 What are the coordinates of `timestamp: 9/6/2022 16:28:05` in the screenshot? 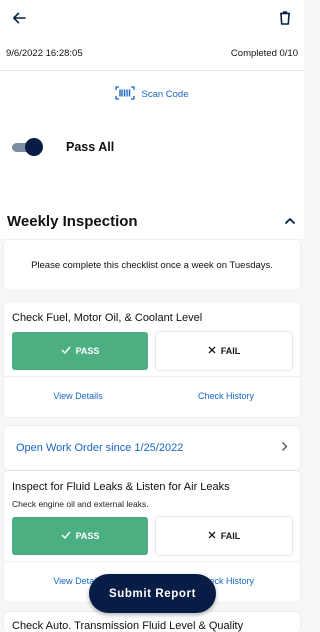 It's located at (44, 53).